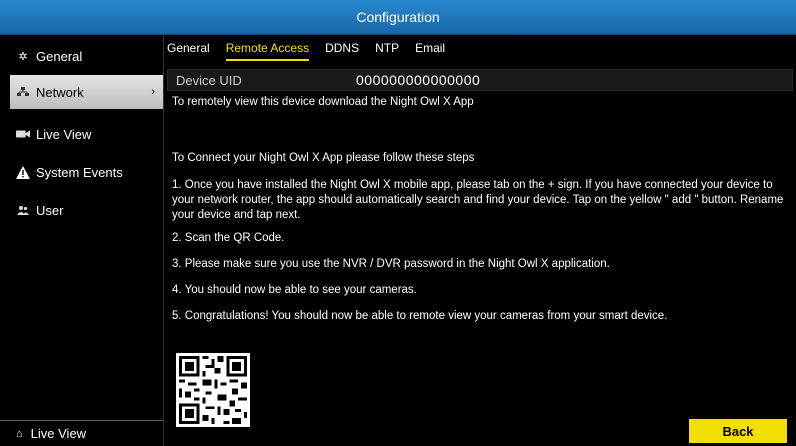  I want to click on live-view-shortcut: ⌂ Live View, so click(81, 433).